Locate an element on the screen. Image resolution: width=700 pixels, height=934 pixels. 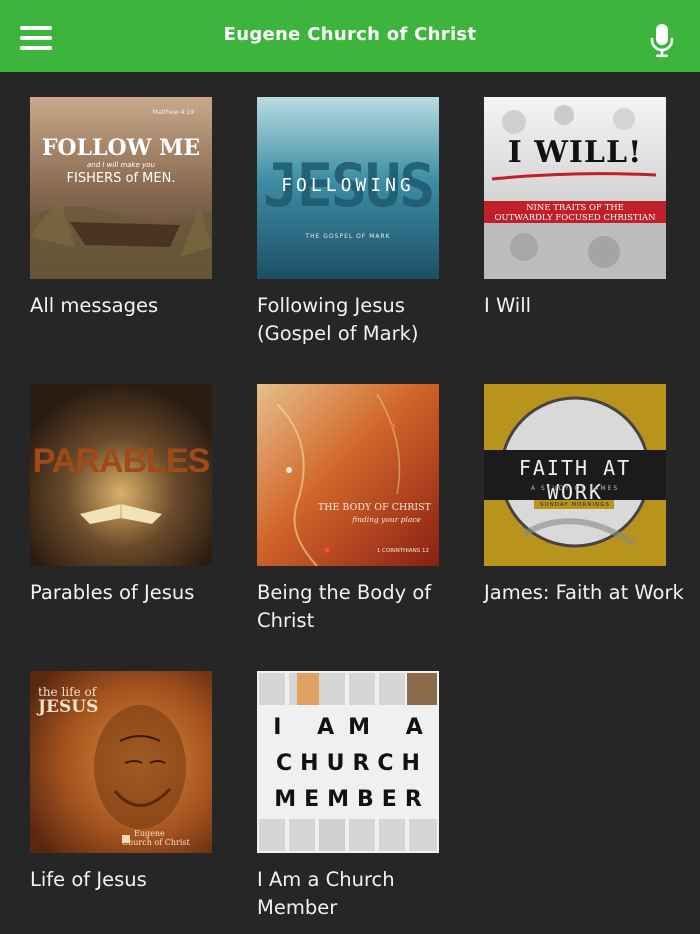
artwork-text: I AM A is located at coordinates (355, 727).